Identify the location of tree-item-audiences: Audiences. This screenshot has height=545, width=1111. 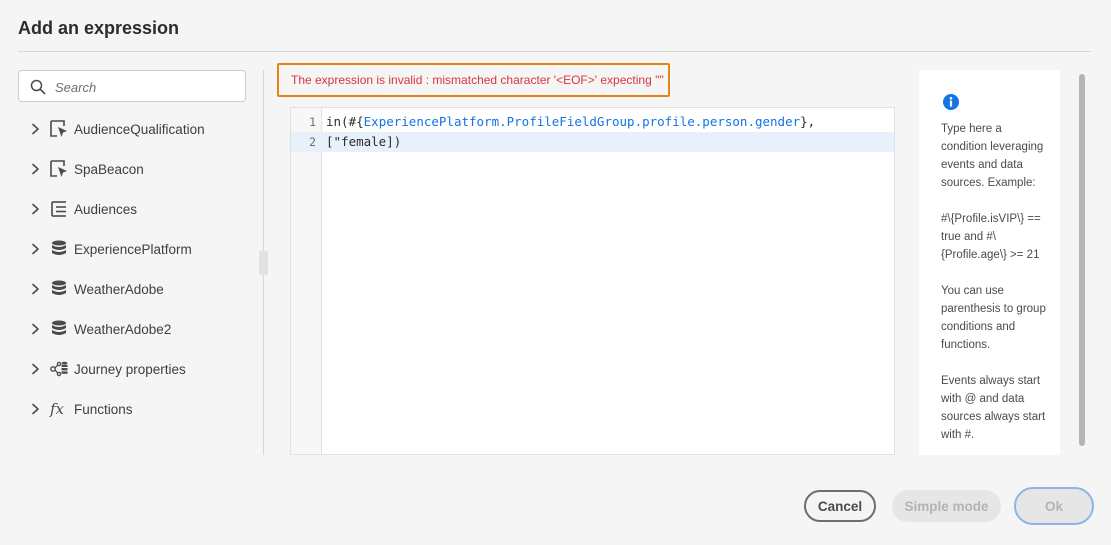
(141, 209).